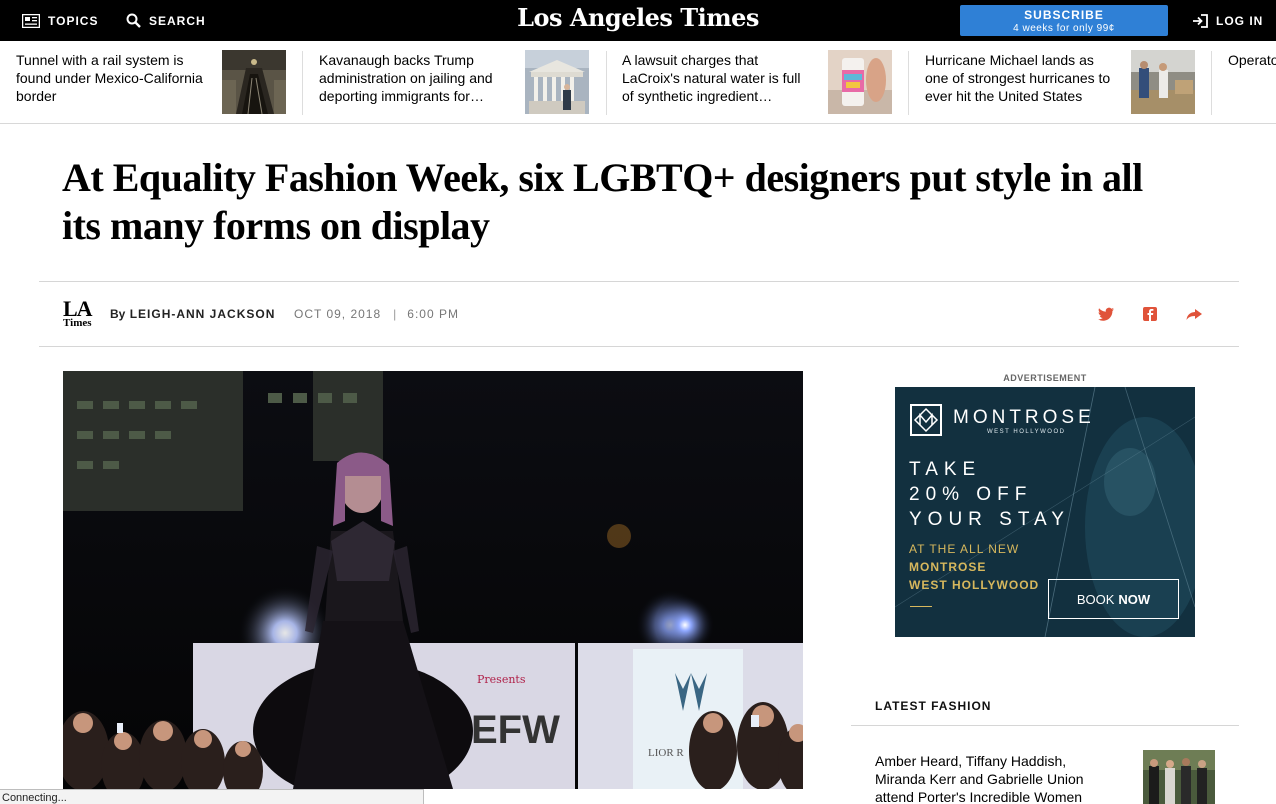  Describe the element at coordinates (1064, 15) in the screenshot. I see `subscribe-label: SUBSCRIBE` at that location.